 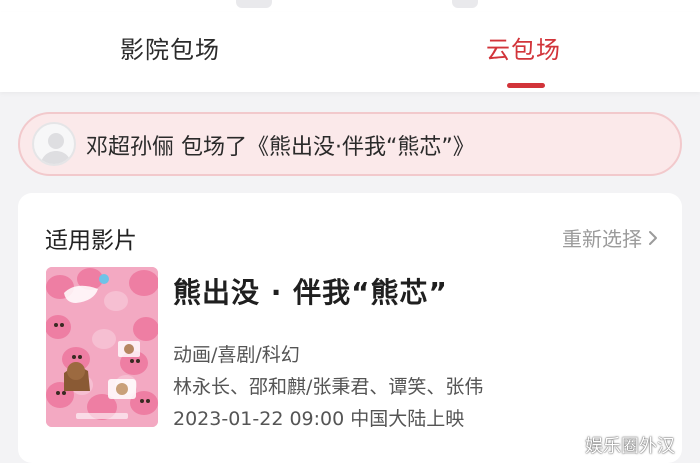 What do you see at coordinates (170, 47) in the screenshot?
I see `tab-cinema-booking: 影院包场` at bounding box center [170, 47].